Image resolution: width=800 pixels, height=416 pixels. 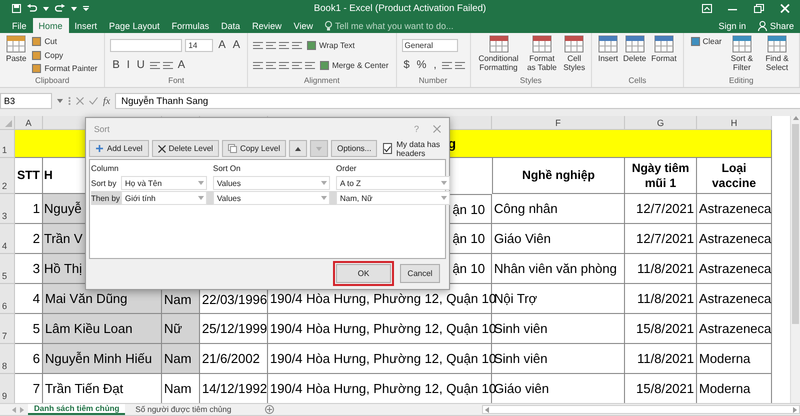 I want to click on close-icon, so click(x=437, y=129).